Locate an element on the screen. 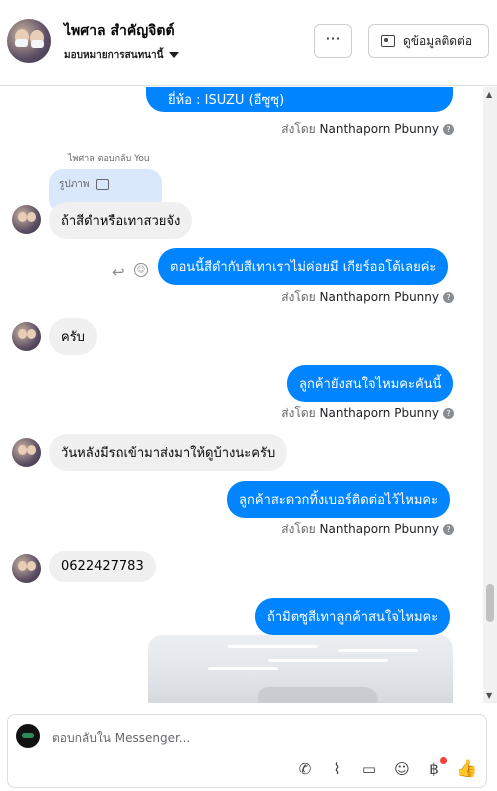 This screenshot has width=497, height=791. car-photo is located at coordinates (300, 669).